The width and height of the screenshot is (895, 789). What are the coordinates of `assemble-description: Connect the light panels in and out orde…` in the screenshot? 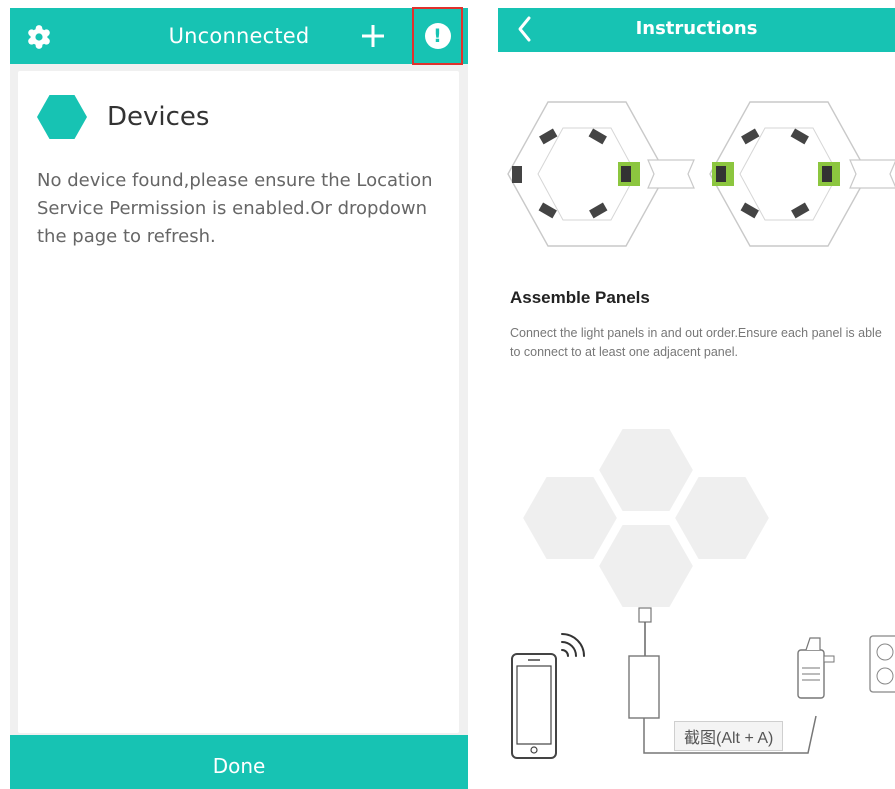 It's located at (696, 342).